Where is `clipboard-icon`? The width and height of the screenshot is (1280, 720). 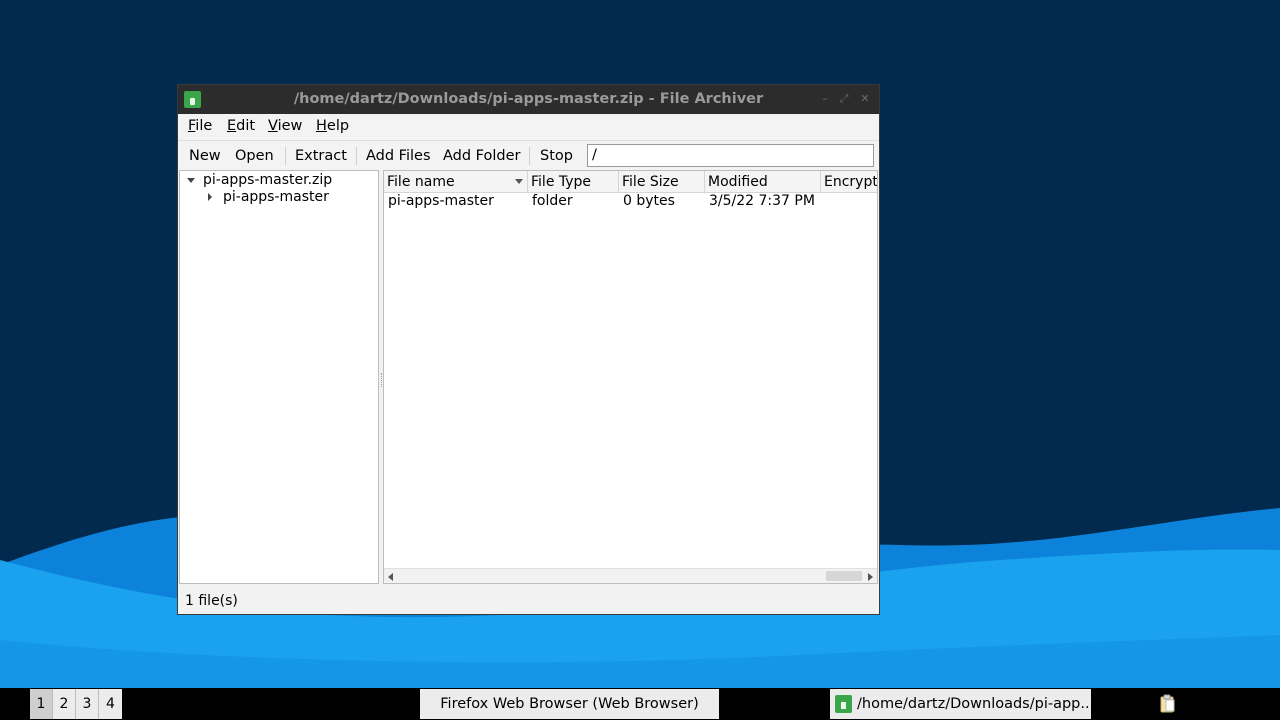
clipboard-icon is located at coordinates (1167, 704).